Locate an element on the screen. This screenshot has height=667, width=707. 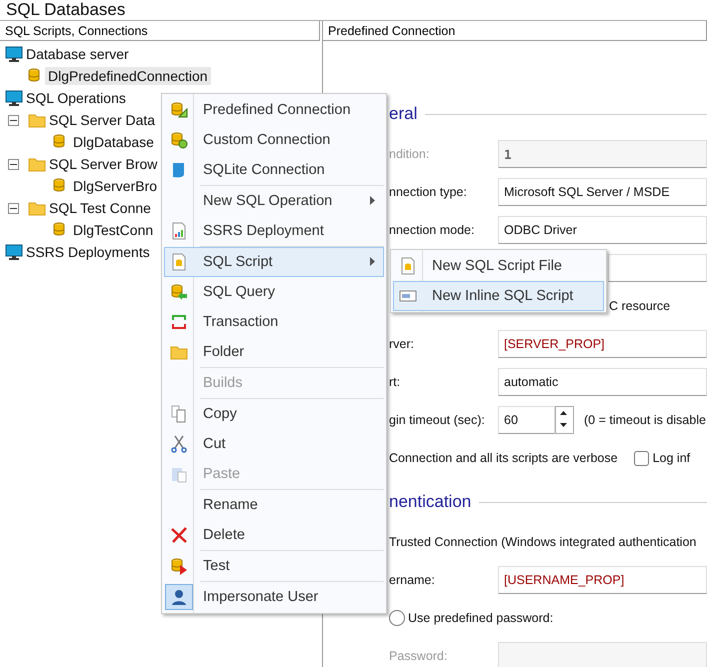
menu-item: New SQL Operation is located at coordinates (274, 201).